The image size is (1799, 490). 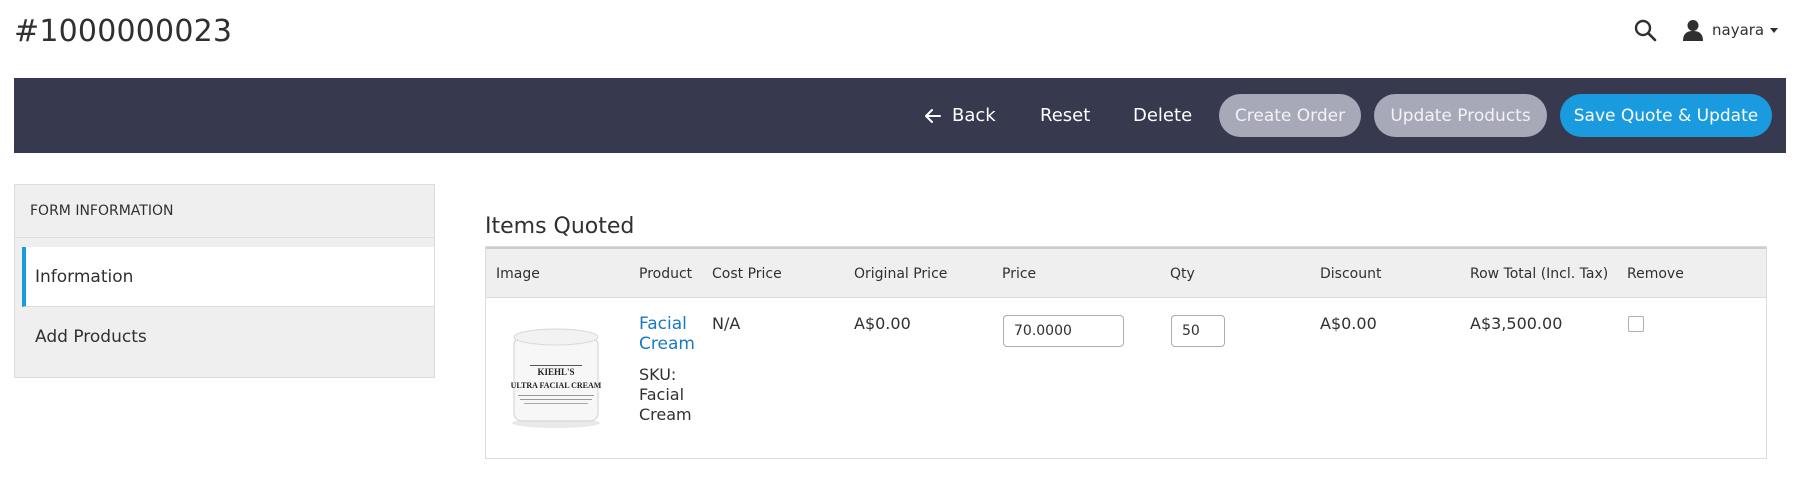 What do you see at coordinates (1065, 115) in the screenshot?
I see `reset-button: Reset` at bounding box center [1065, 115].